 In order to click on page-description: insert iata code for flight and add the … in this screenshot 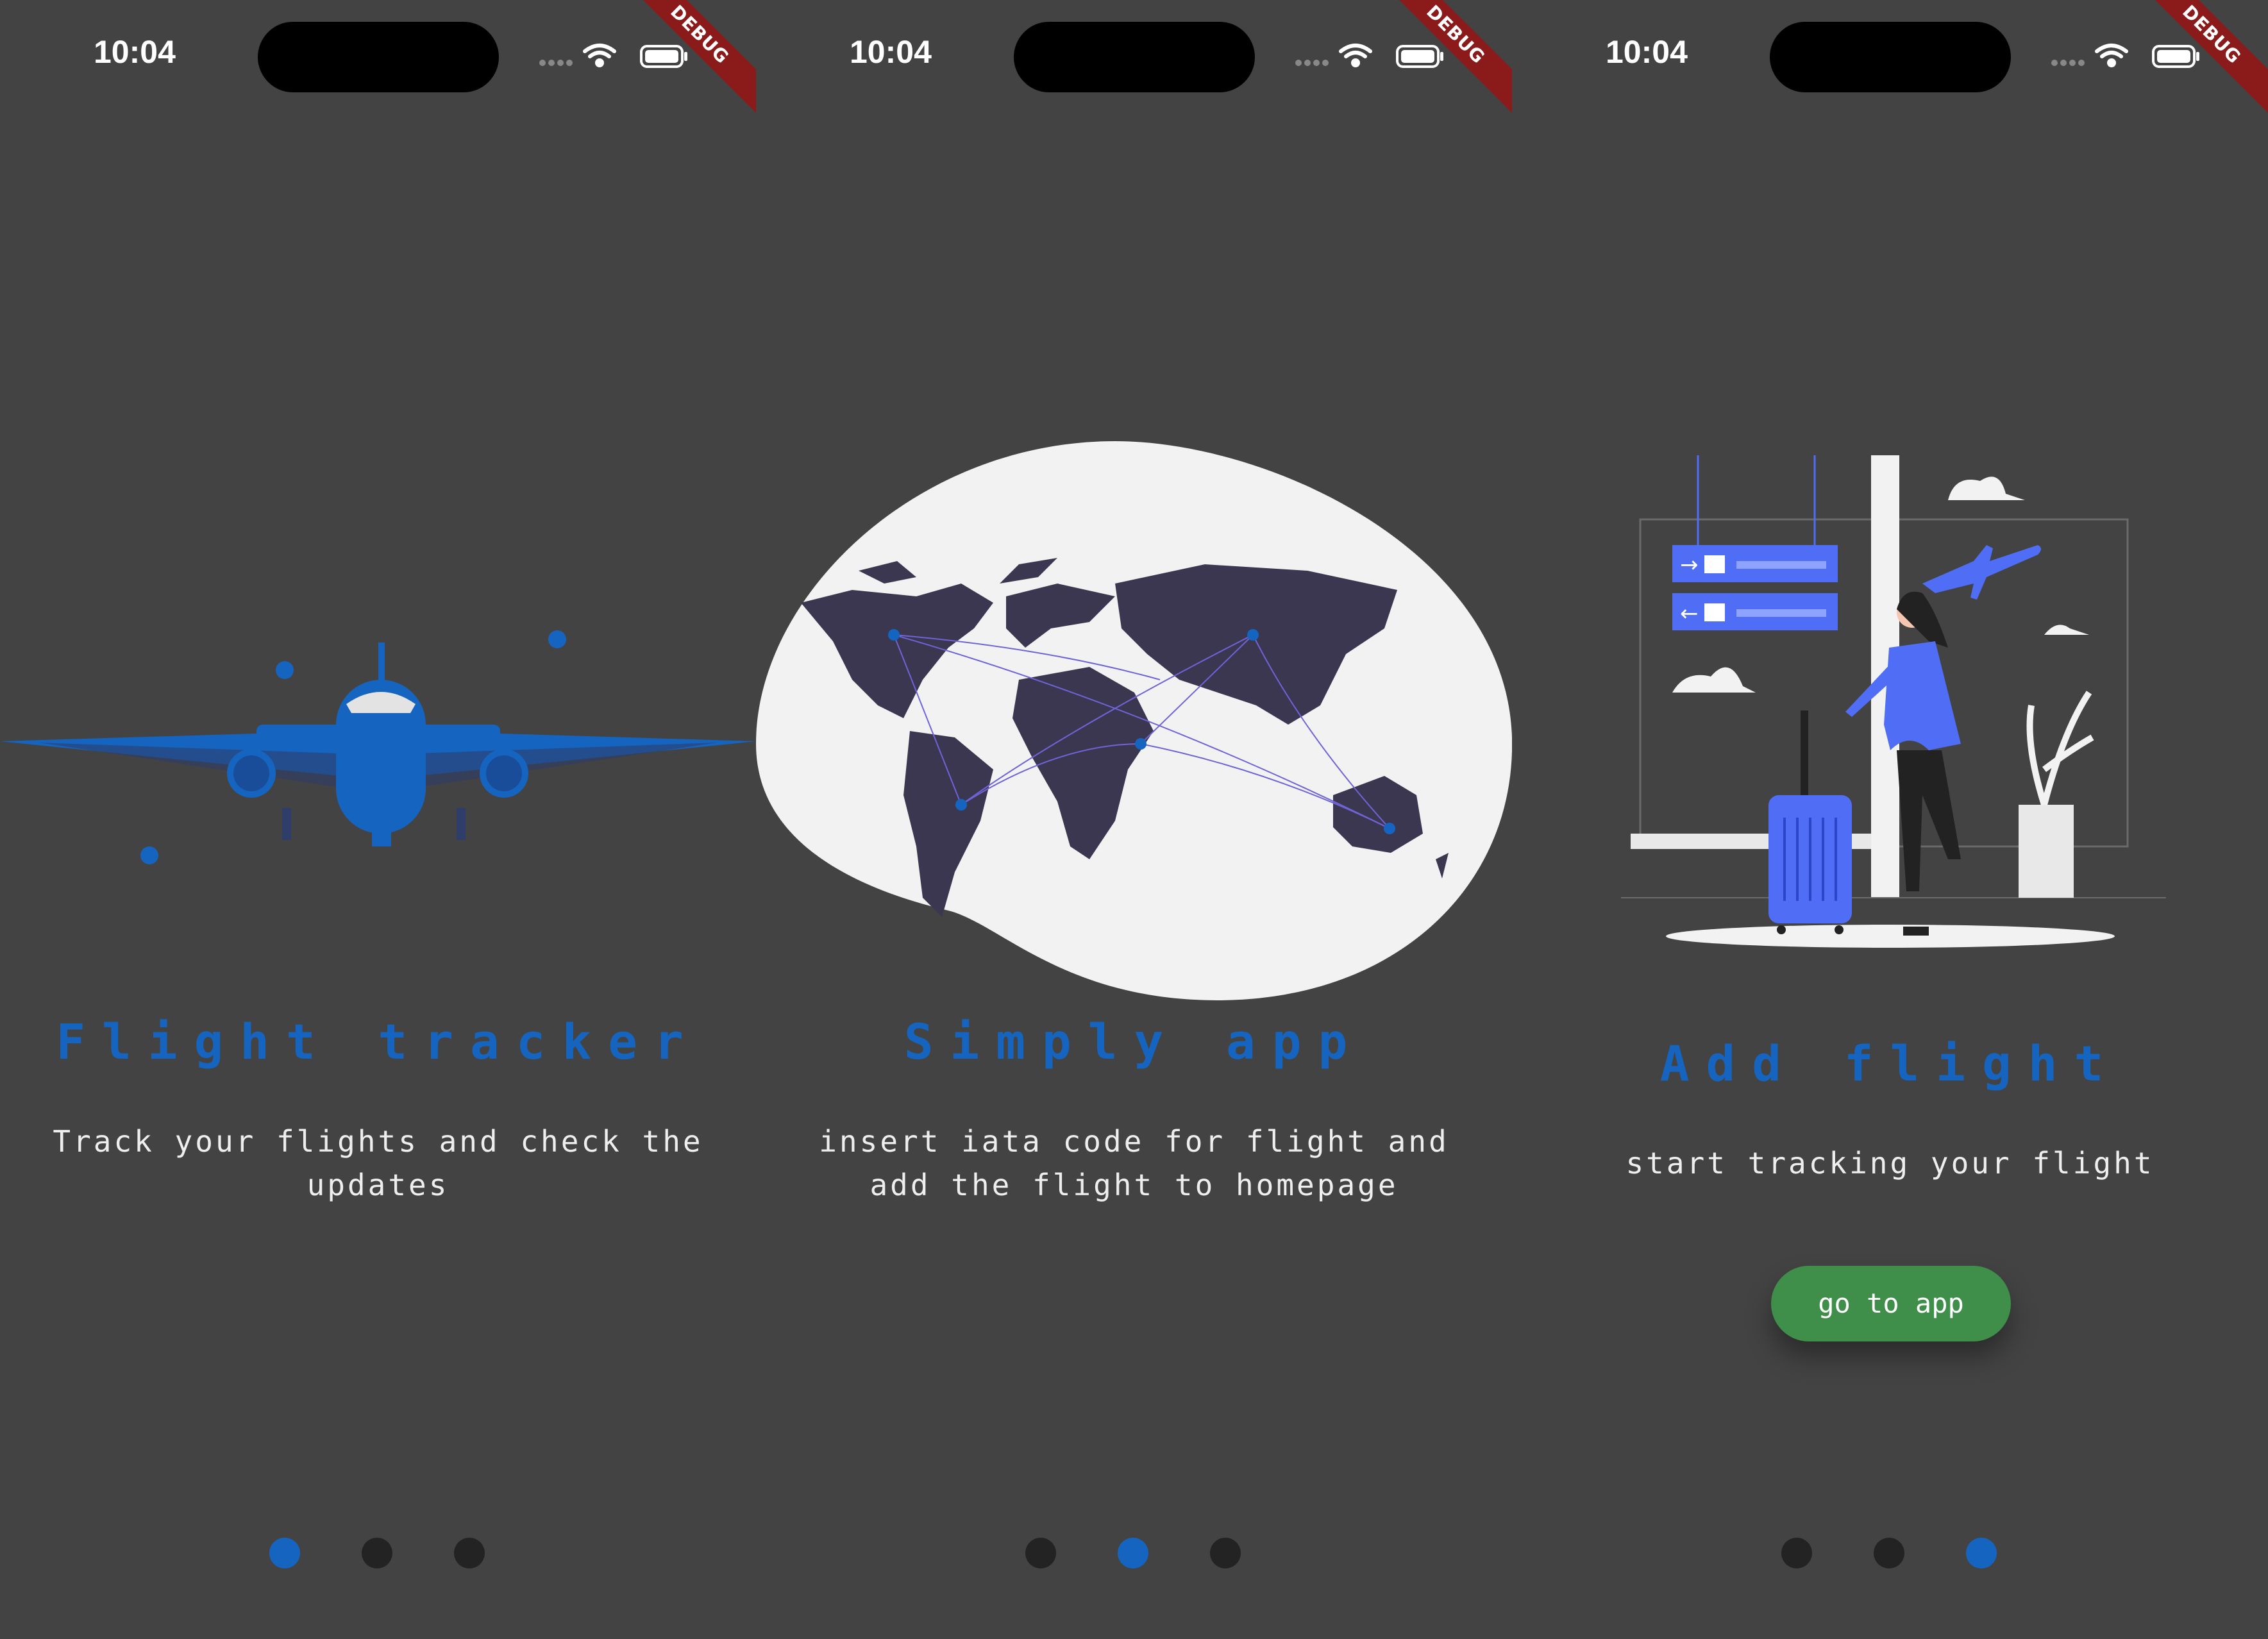, I will do `click(1134, 1163)`.